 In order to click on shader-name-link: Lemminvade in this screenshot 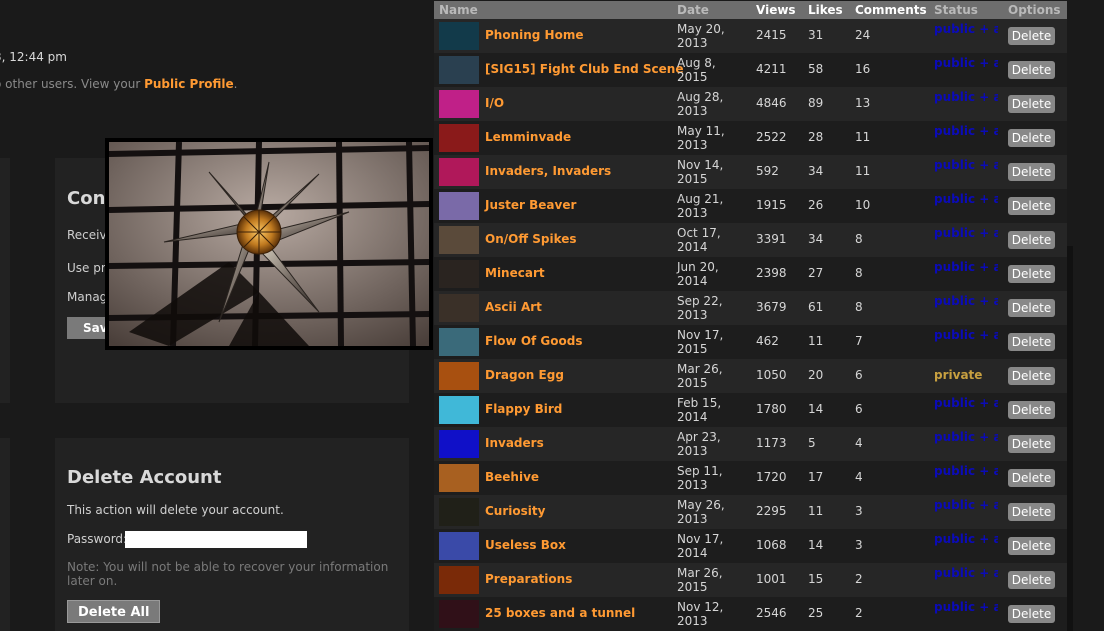, I will do `click(528, 137)`.